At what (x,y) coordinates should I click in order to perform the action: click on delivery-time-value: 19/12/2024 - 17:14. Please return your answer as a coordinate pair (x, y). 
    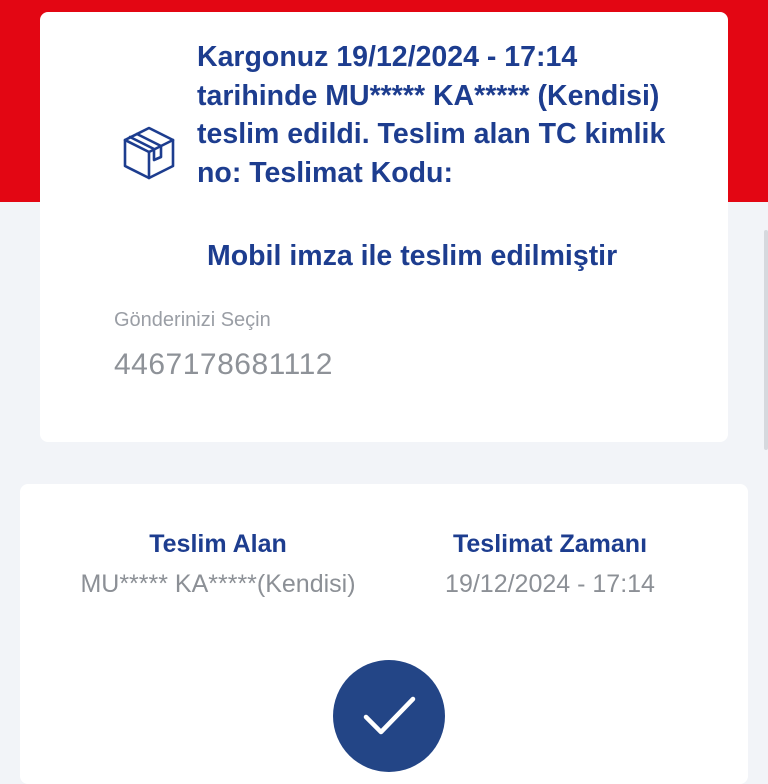
    Looking at the image, I should click on (550, 584).